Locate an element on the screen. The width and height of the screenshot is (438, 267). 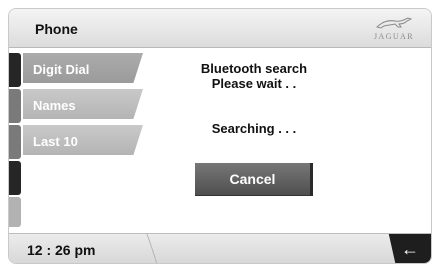
menu-item-digit-dial: Digit Dial is located at coordinates (83, 68).